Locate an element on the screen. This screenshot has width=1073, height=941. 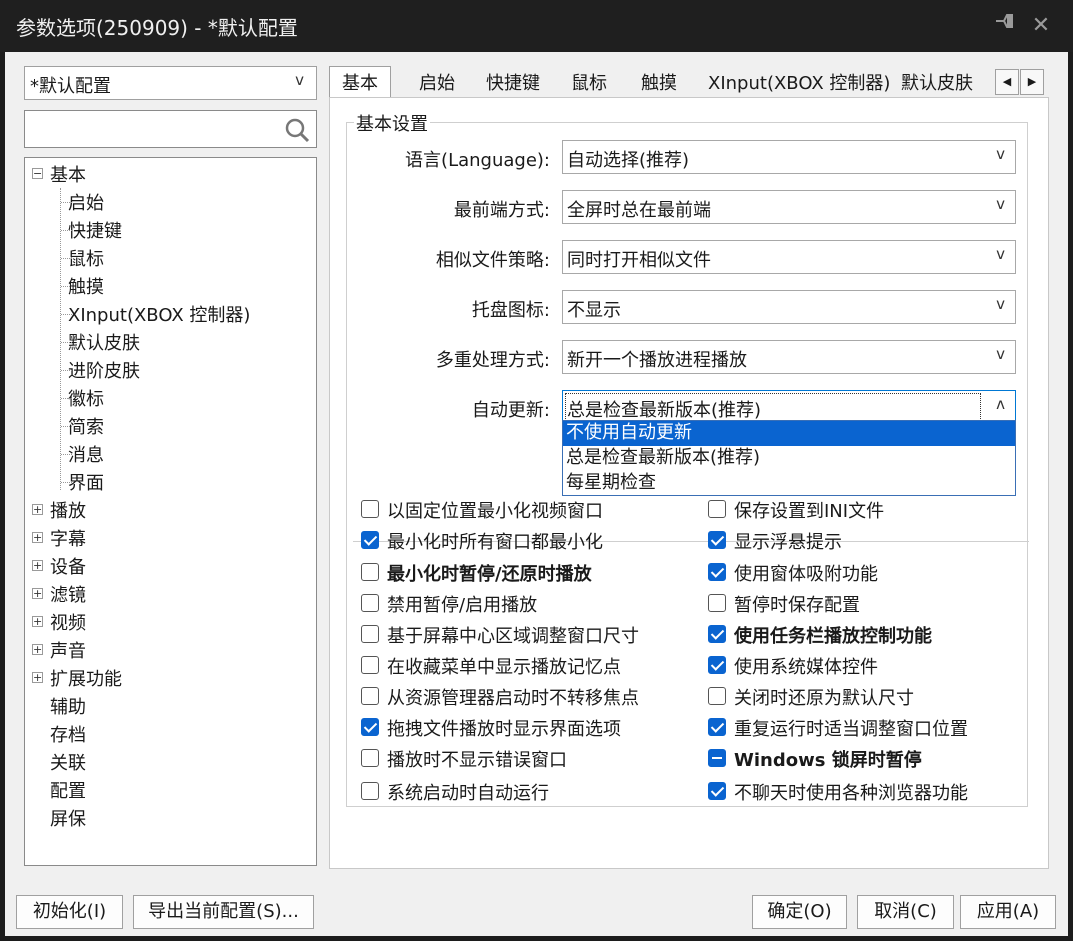
similar-file-policy-label: 相似文件策略: is located at coordinates (492, 260).